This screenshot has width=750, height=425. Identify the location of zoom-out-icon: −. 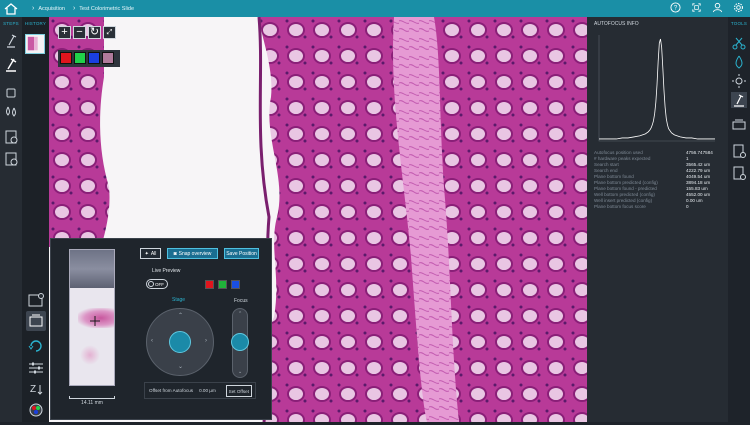
(79, 32).